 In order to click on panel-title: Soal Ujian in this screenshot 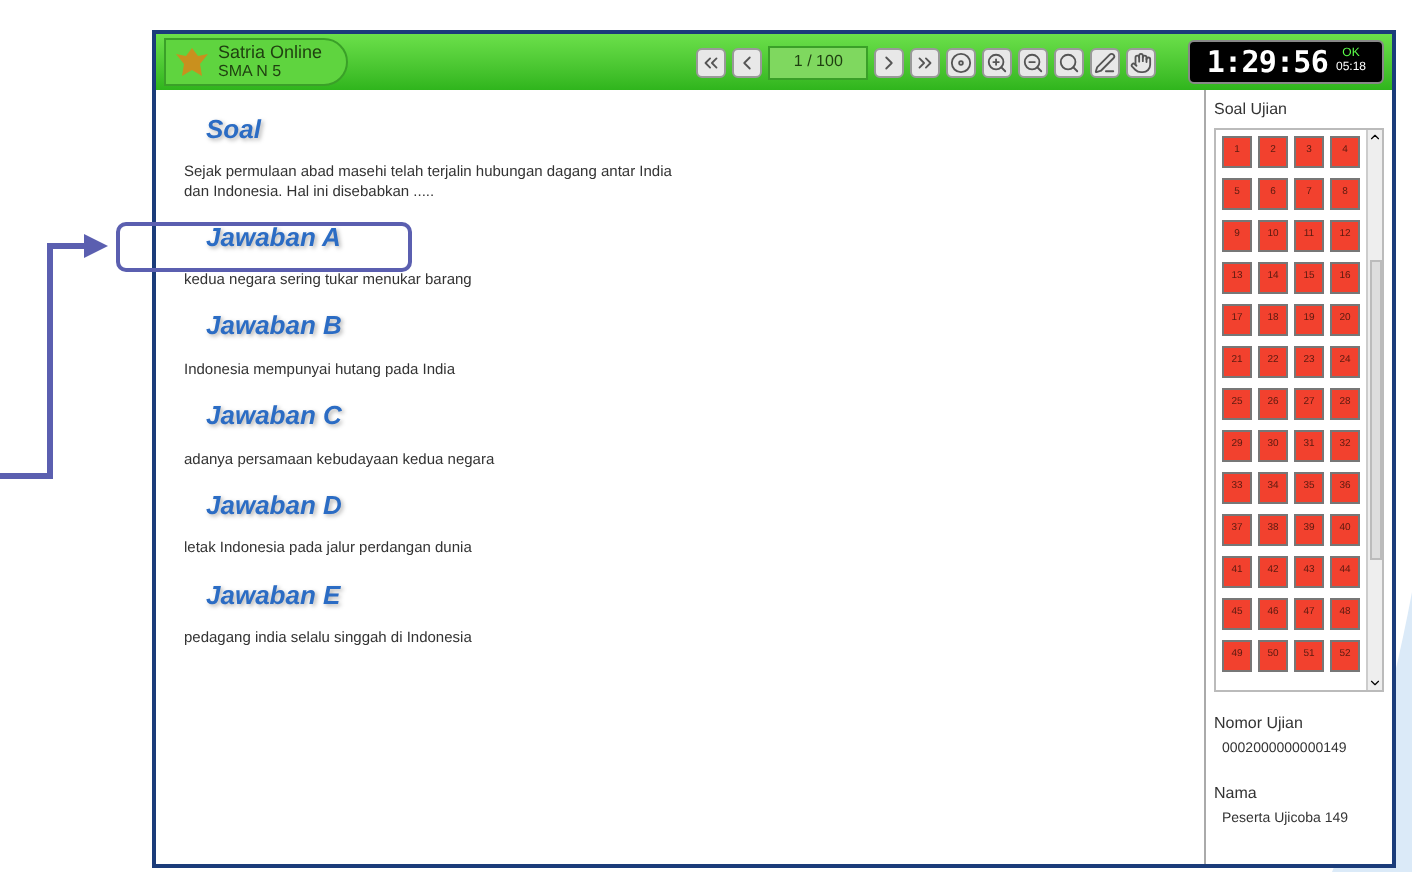, I will do `click(1251, 110)`.